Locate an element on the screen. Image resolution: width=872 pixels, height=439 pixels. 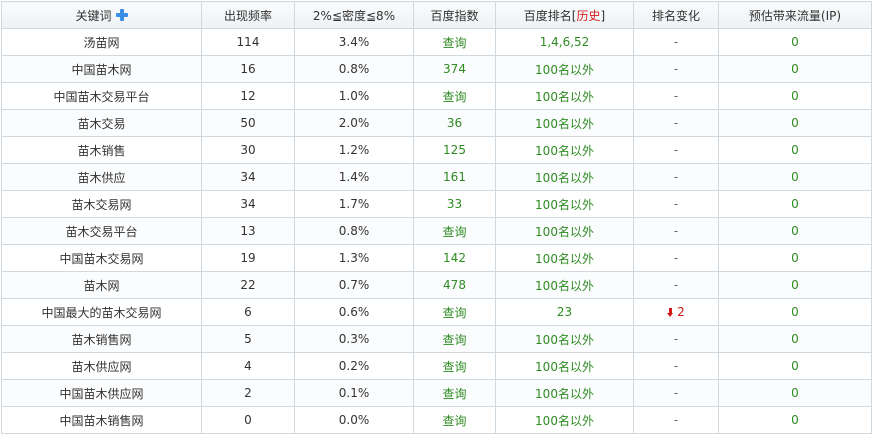
keyword-cell: 苗木网 is located at coordinates (101, 285).